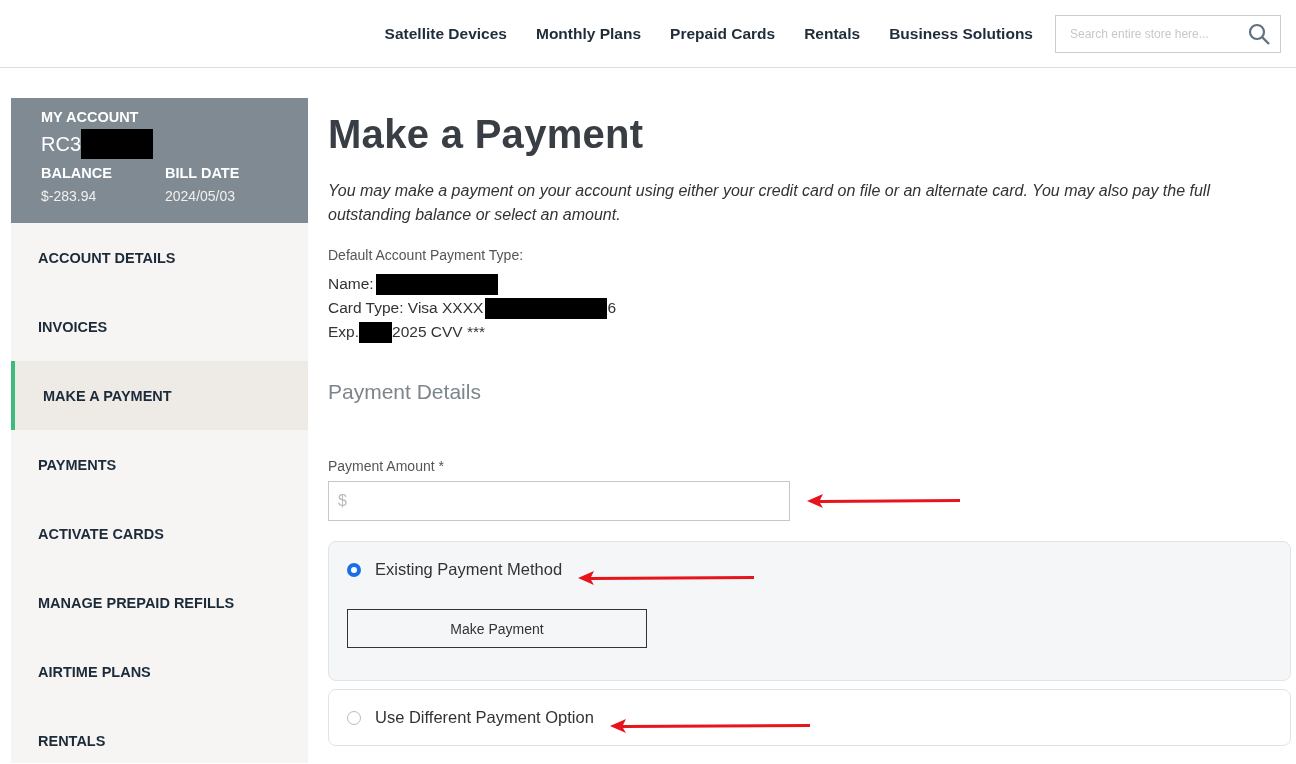 Image resolution: width=1296 pixels, height=764 pixels. Describe the element at coordinates (69, 196) in the screenshot. I see `balance-value: $-283.94` at that location.